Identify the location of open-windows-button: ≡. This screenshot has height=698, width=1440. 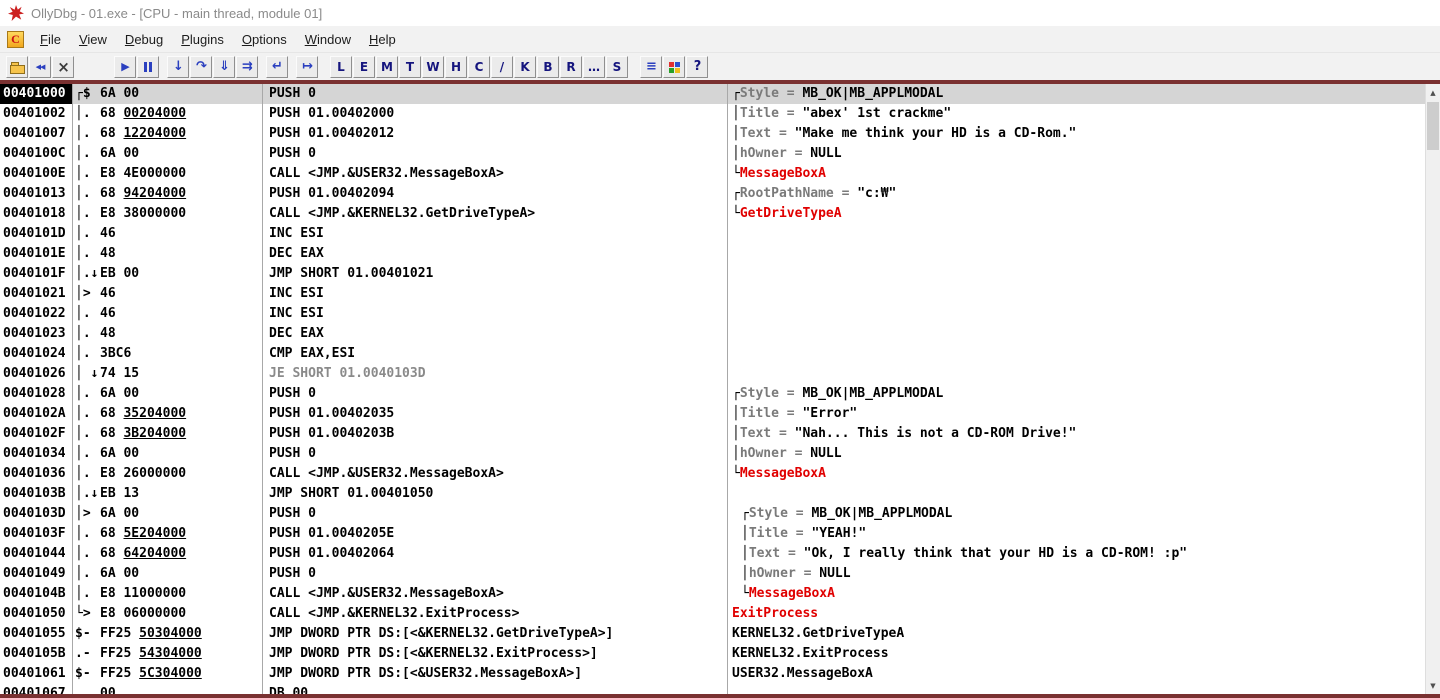
(651, 66).